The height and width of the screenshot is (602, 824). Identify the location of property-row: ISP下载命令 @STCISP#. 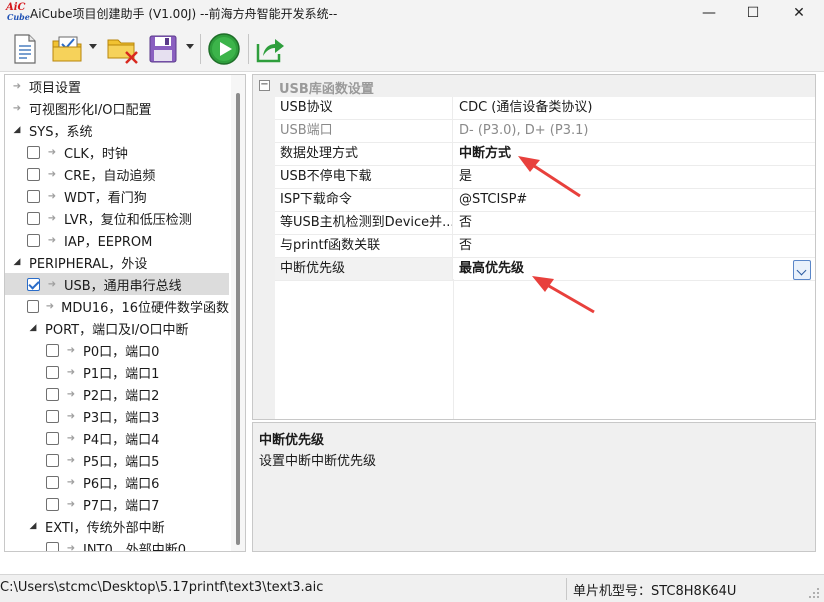
(545, 200).